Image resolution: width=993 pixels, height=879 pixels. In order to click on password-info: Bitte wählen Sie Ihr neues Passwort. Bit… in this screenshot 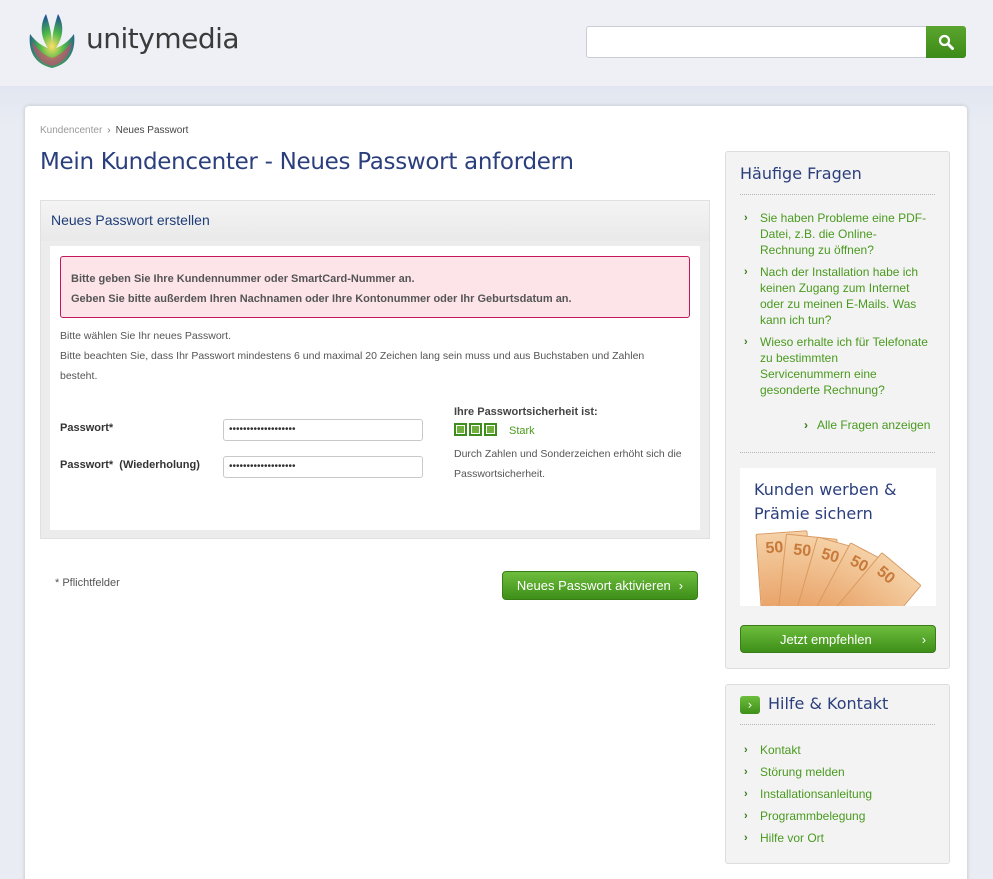, I will do `click(370, 356)`.